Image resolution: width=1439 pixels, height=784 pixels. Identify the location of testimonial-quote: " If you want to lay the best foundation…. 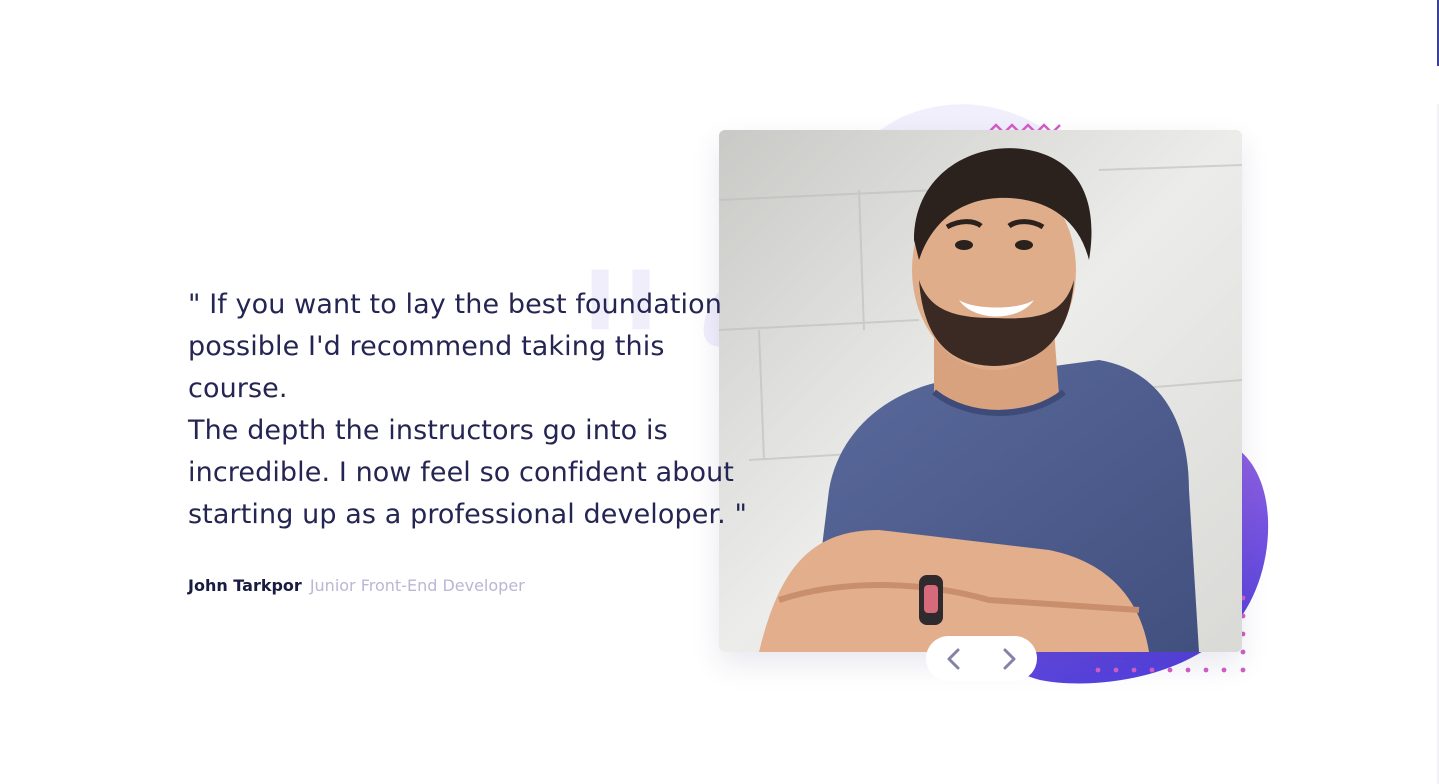
(478, 410).